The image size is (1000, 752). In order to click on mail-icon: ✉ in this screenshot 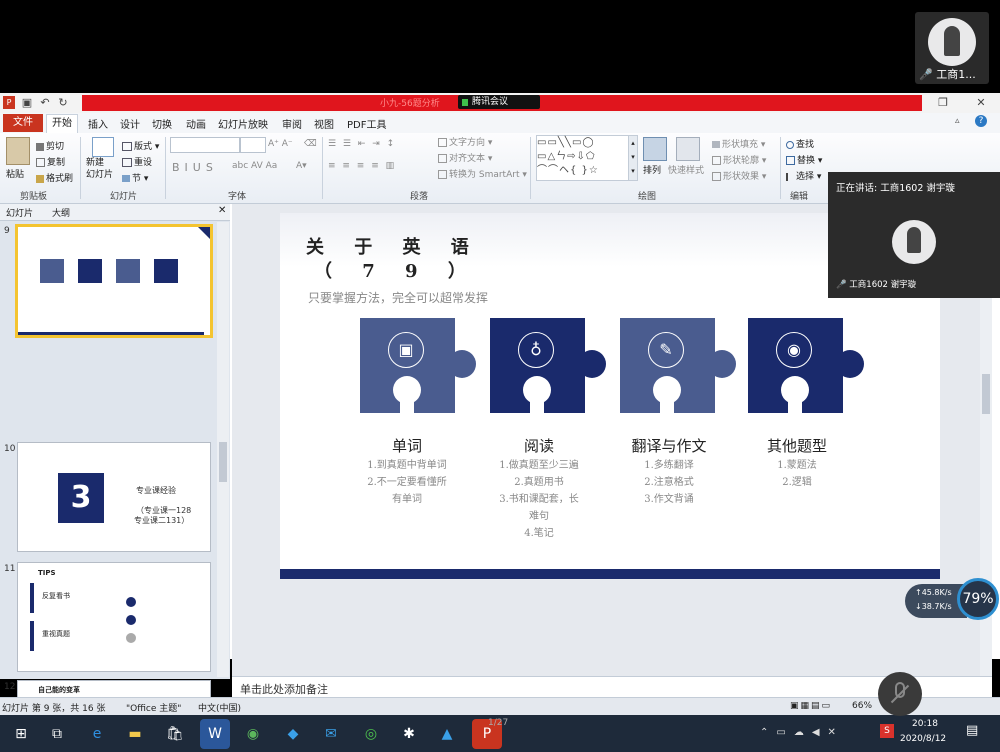, I will do `click(331, 734)`.